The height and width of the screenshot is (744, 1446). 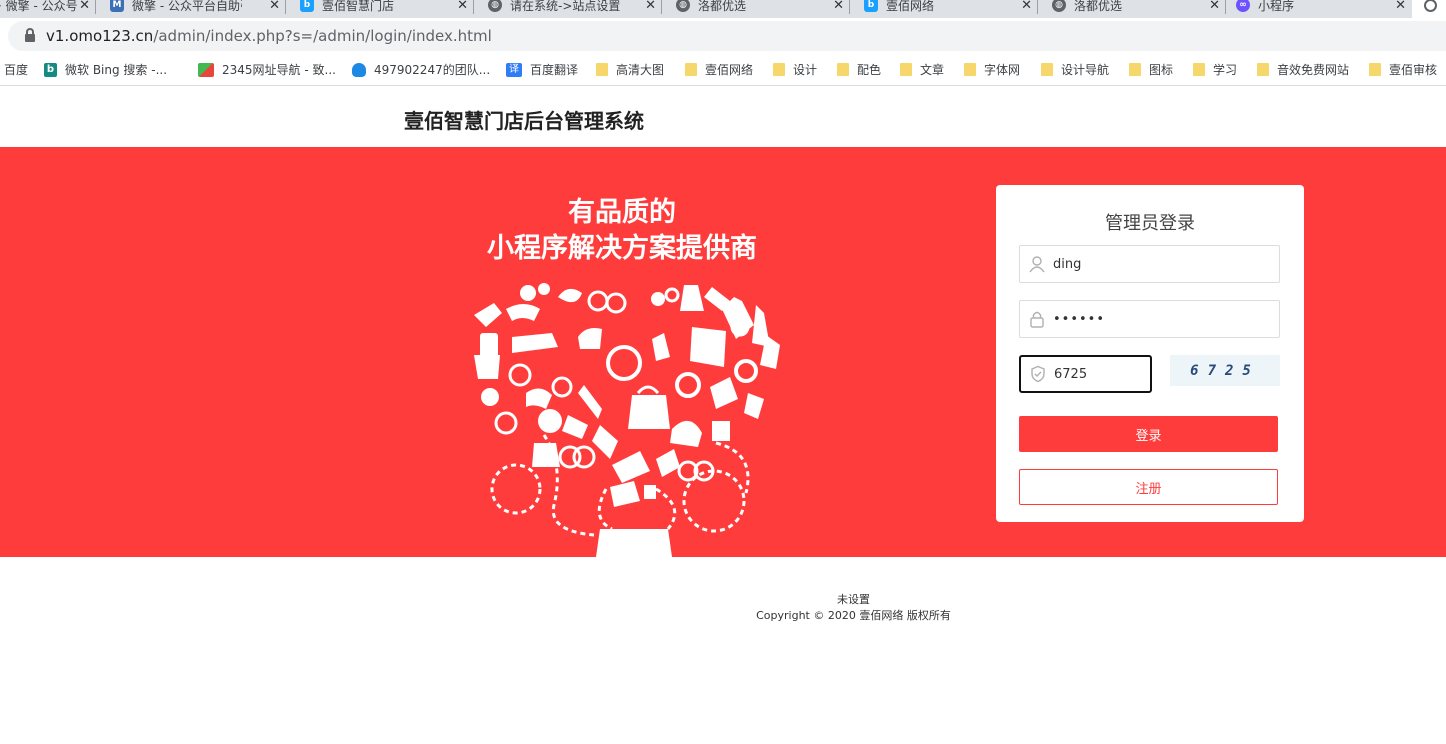 I want to click on bookmark-label: 百度, so click(x=16, y=70).